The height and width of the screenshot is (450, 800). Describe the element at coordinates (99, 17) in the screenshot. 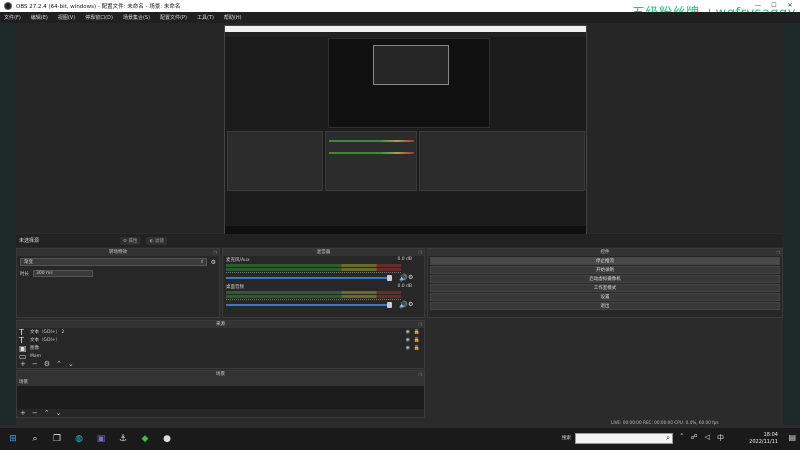

I see `menu-docks: 停靠窗口(D)` at that location.